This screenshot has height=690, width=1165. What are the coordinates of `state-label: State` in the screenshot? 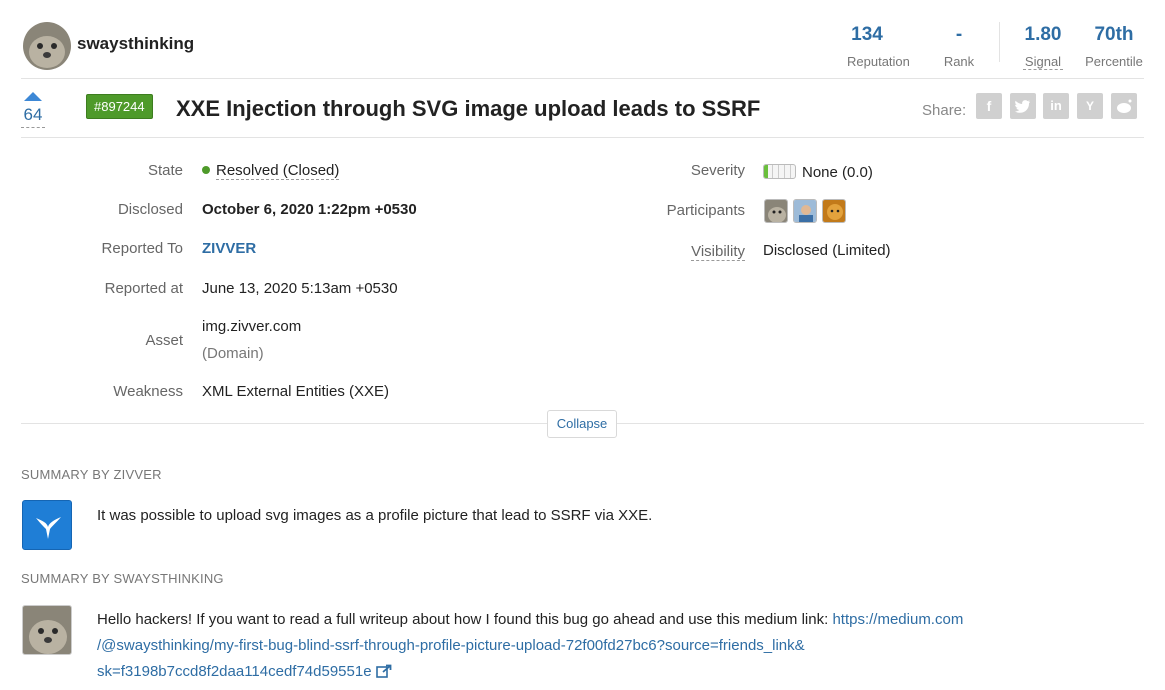 It's located at (165, 170).